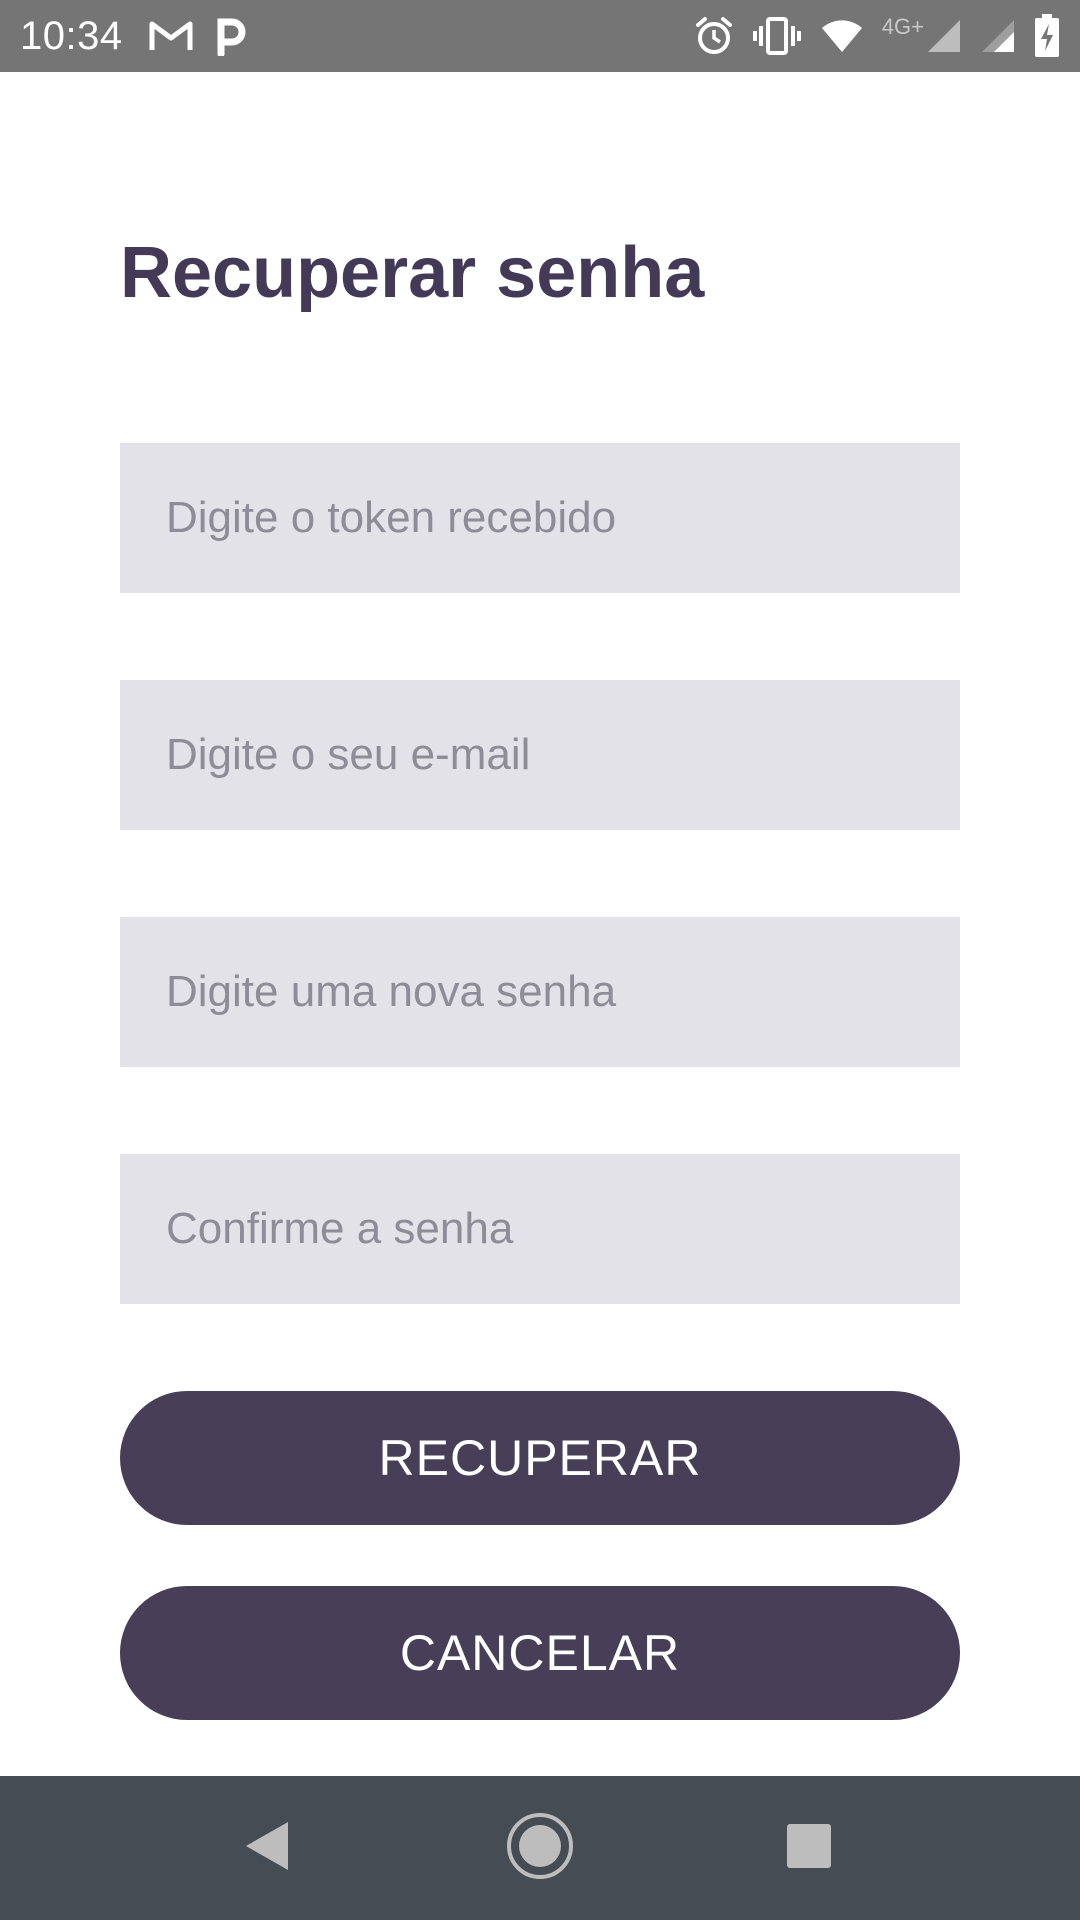  Describe the element at coordinates (198, 36) in the screenshot. I see `notification-icons` at that location.